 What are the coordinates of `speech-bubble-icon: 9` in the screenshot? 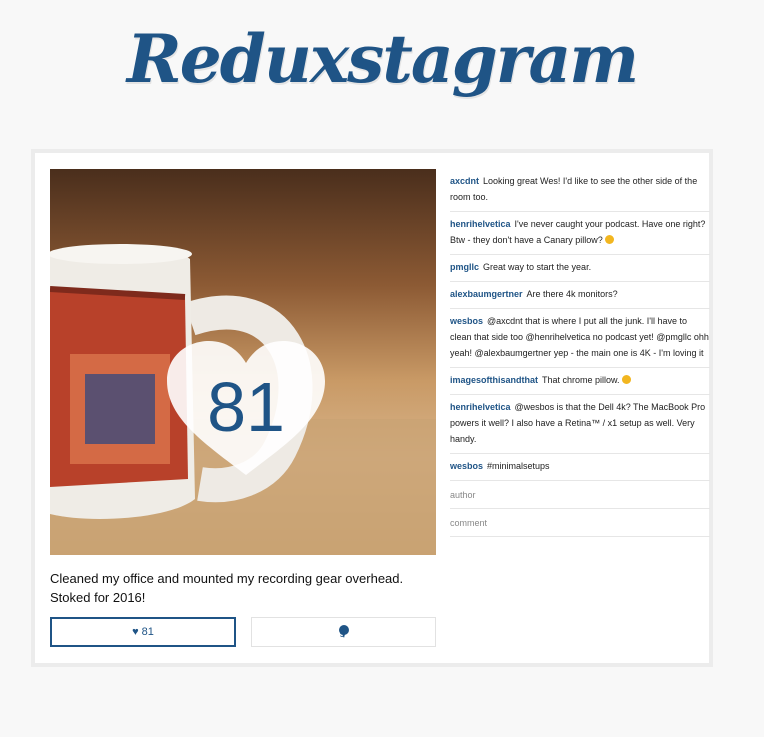 It's located at (344, 632).